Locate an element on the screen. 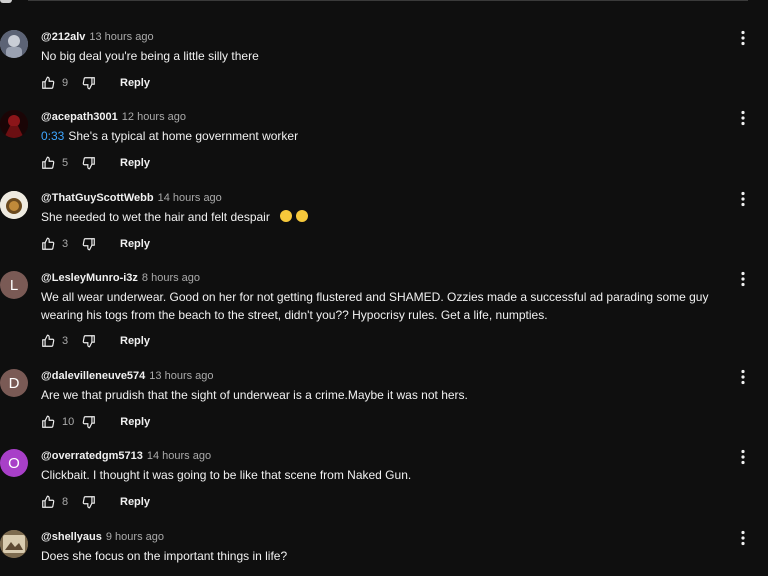  comment-actions: 5 Reply is located at coordinates (95, 163).